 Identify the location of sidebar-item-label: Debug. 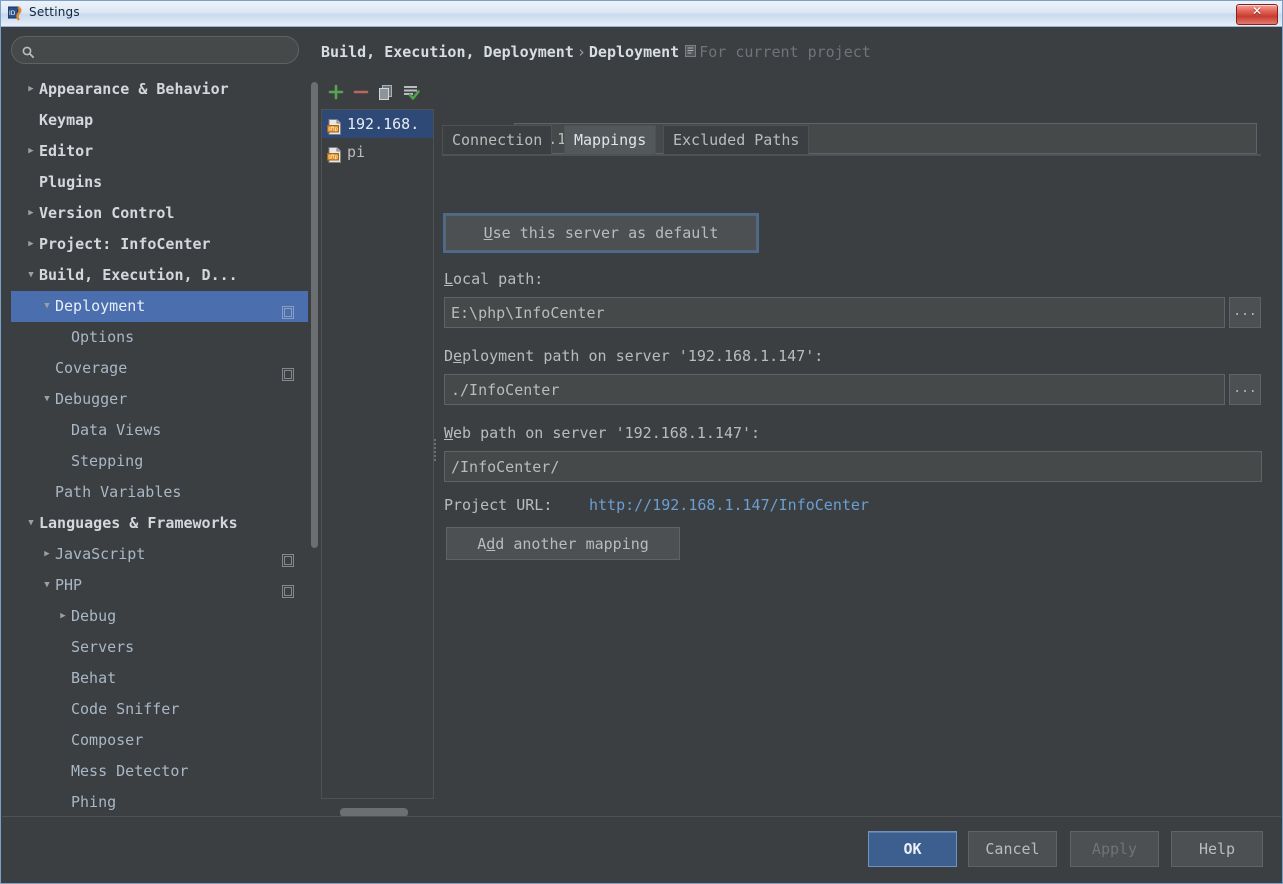
(94, 616).